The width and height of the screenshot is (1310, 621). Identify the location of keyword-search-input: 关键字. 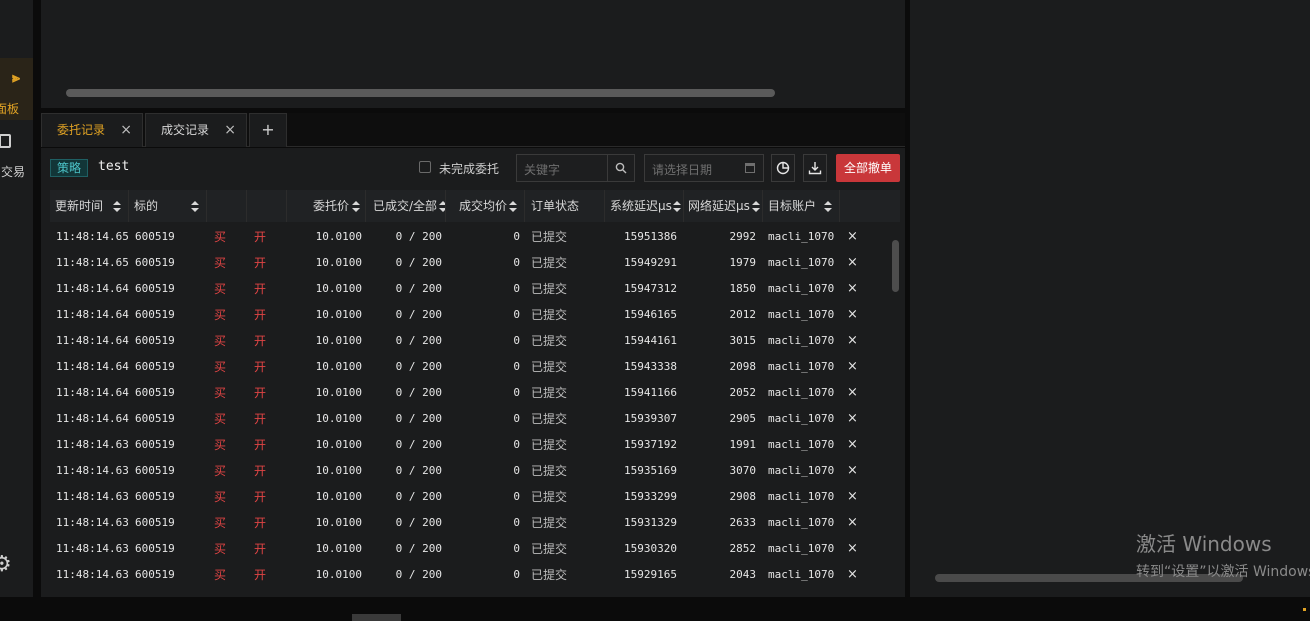
(575, 168).